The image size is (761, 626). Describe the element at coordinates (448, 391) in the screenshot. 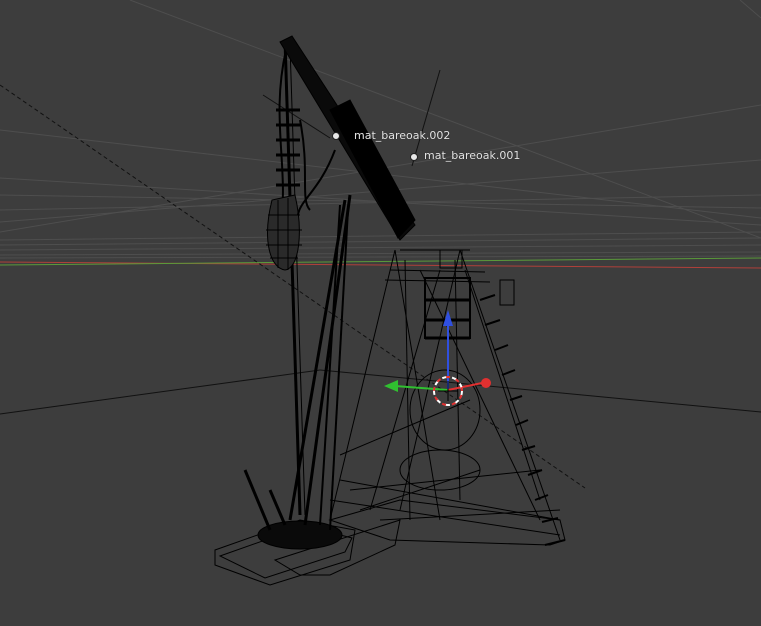

I see `3d-cursor-icon` at that location.